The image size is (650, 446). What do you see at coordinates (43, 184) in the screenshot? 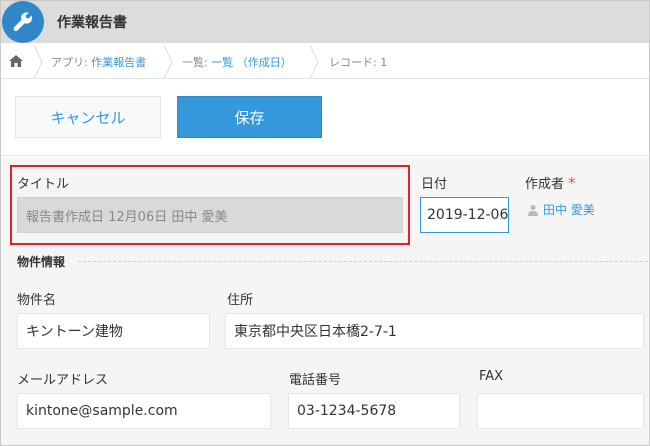
I see `title-label: タイトル` at bounding box center [43, 184].